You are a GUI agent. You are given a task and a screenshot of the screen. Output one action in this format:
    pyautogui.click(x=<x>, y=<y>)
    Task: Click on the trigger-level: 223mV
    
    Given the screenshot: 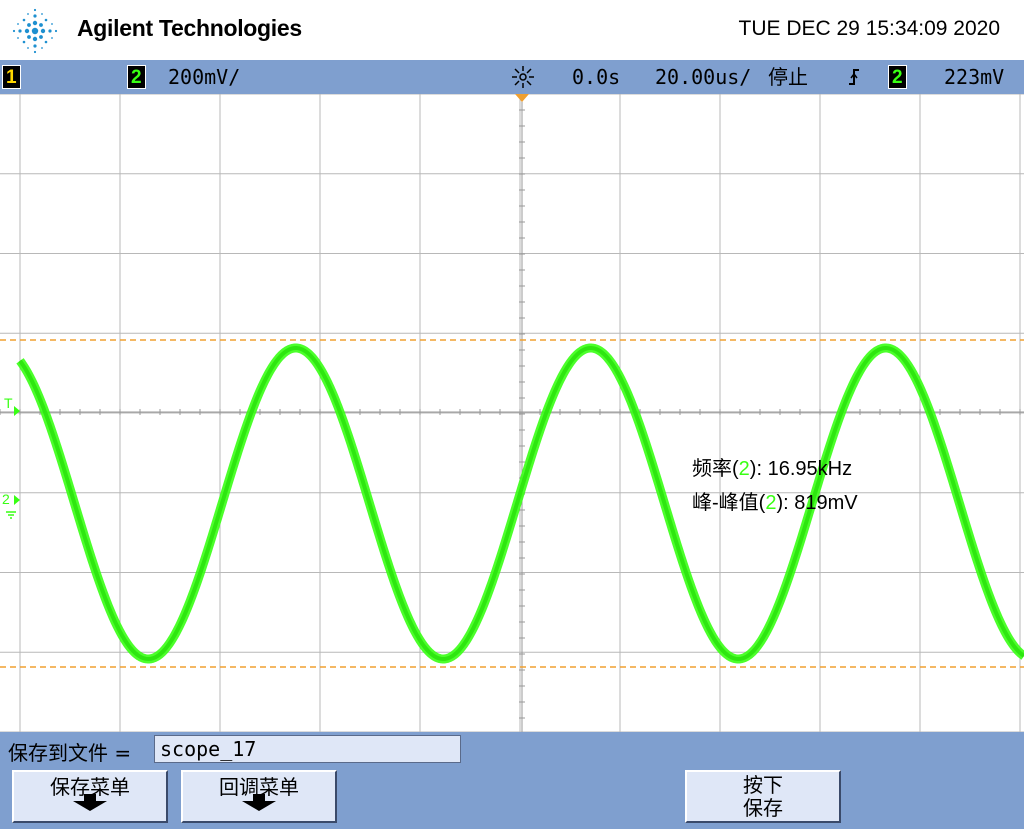 What is the action you would take?
    pyautogui.click(x=974, y=77)
    